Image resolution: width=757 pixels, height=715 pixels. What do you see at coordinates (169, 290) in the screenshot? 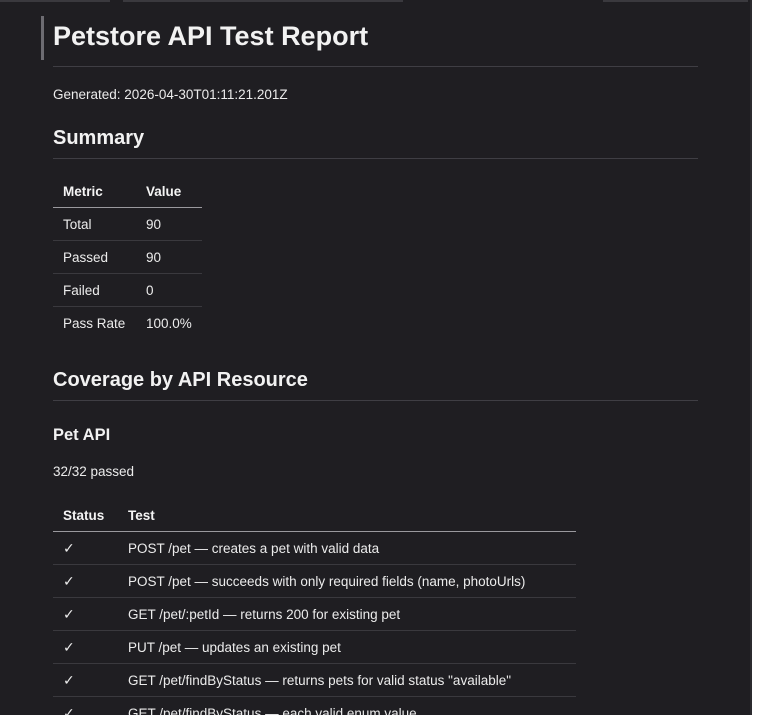
I see `metric-value: 0` at bounding box center [169, 290].